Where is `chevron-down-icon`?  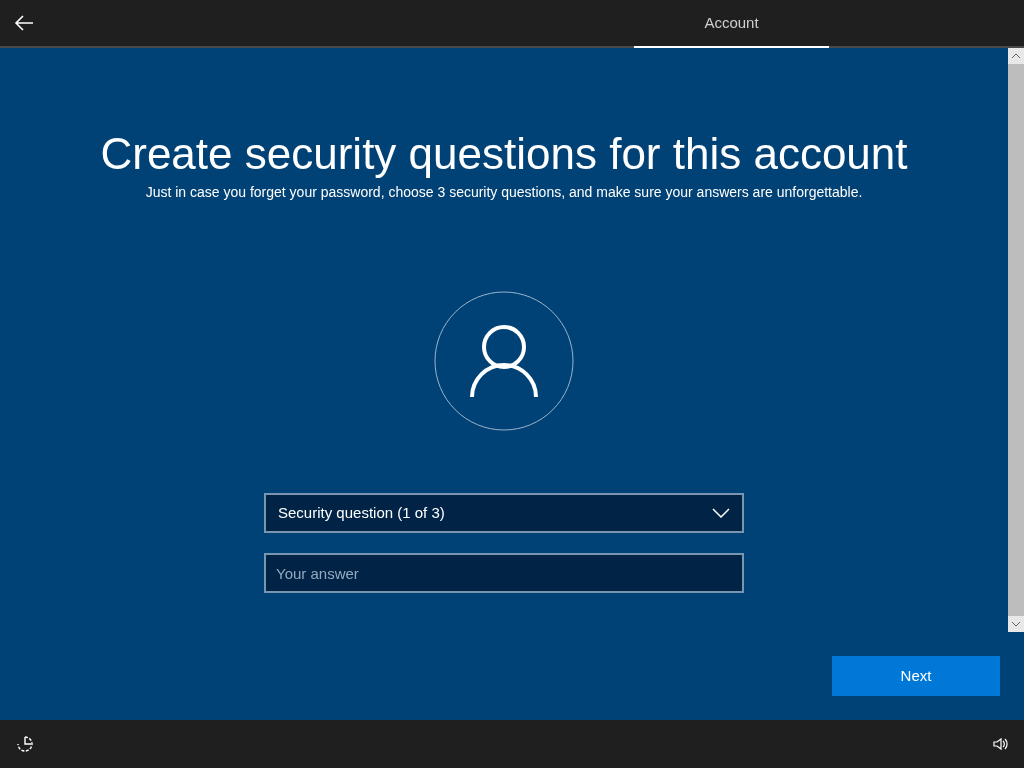
chevron-down-icon is located at coordinates (721, 513).